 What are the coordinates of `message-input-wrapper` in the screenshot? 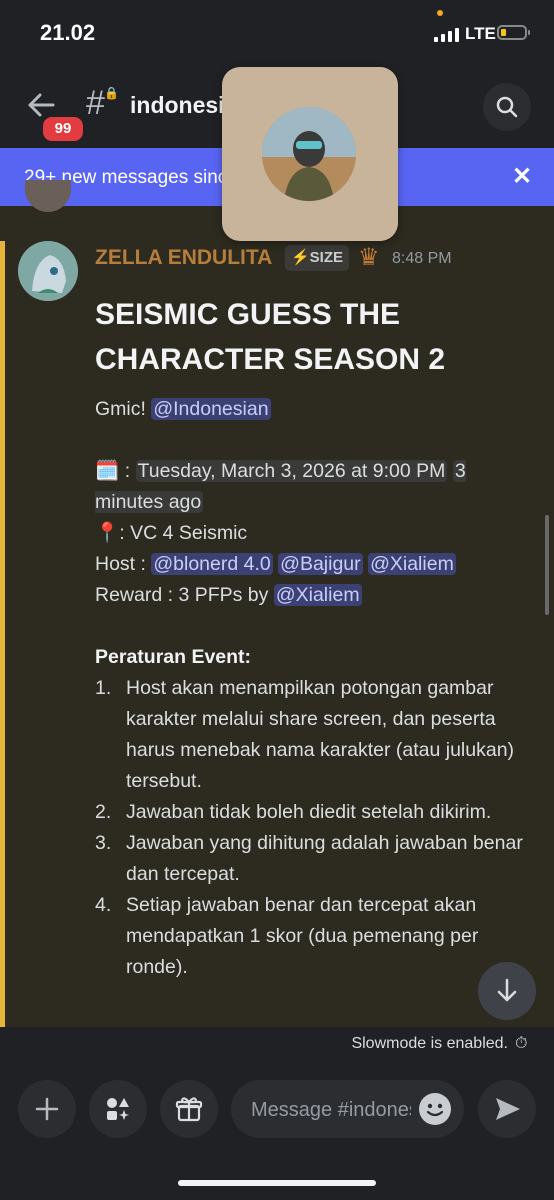 It's located at (347, 1109).